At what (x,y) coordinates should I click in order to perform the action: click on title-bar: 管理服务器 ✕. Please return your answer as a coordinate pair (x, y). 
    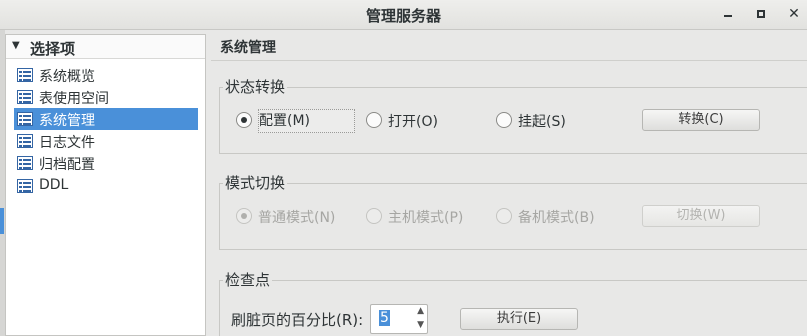
    Looking at the image, I should click on (403, 15).